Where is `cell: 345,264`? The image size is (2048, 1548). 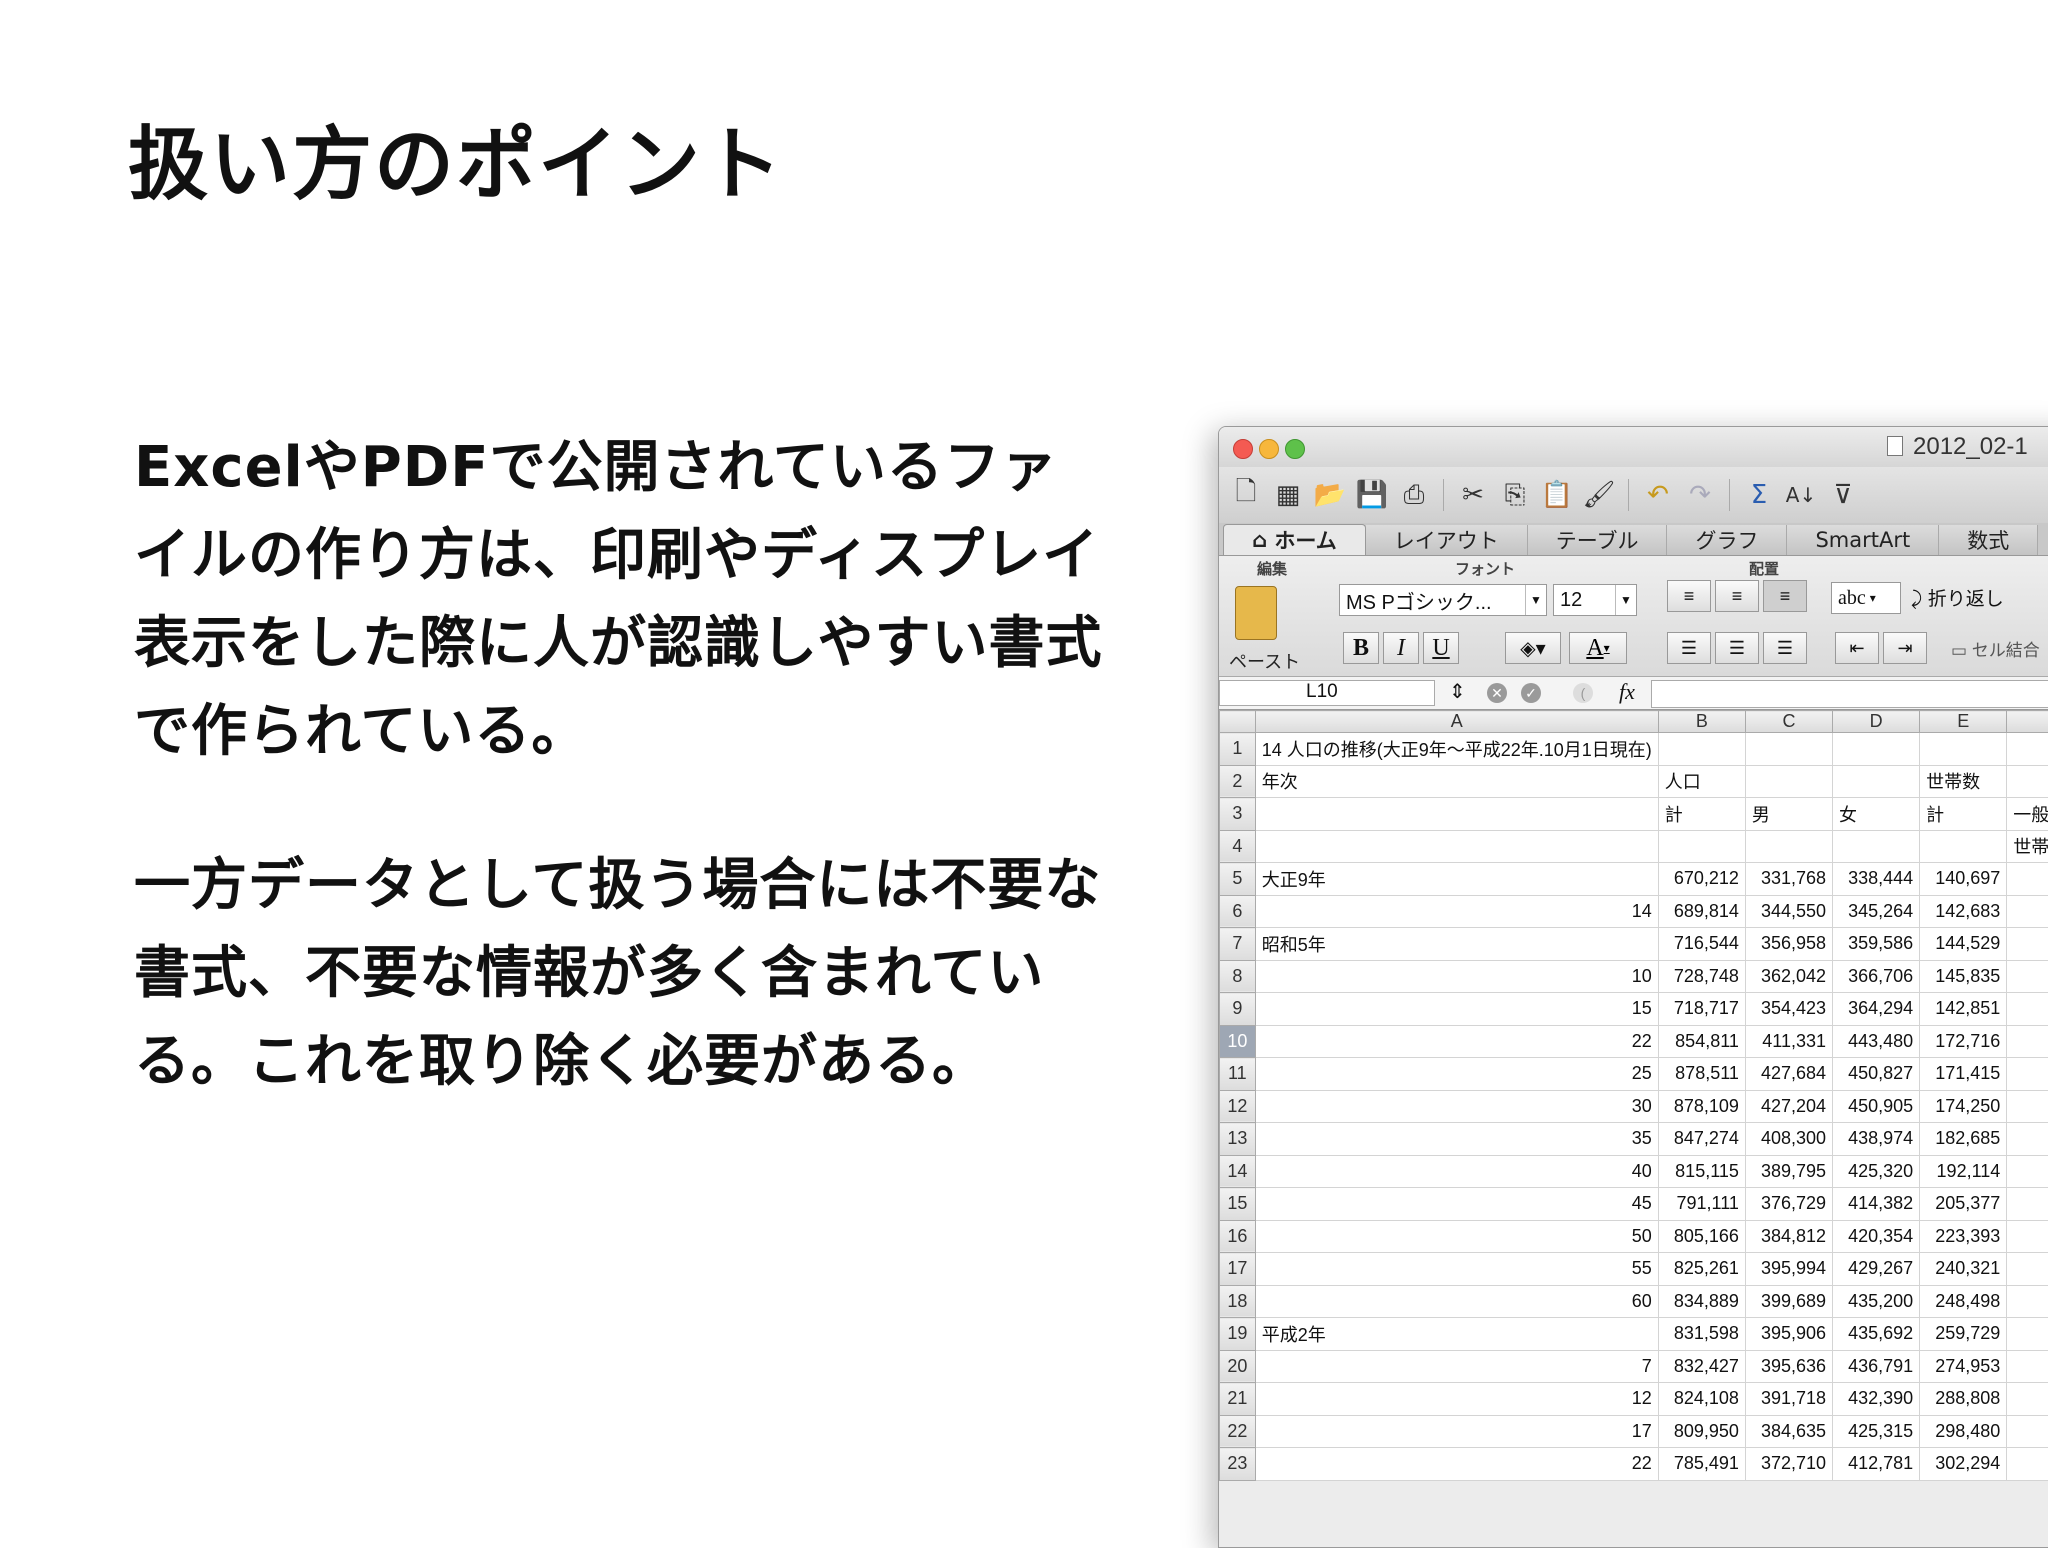
cell: 345,264 is located at coordinates (1876, 911).